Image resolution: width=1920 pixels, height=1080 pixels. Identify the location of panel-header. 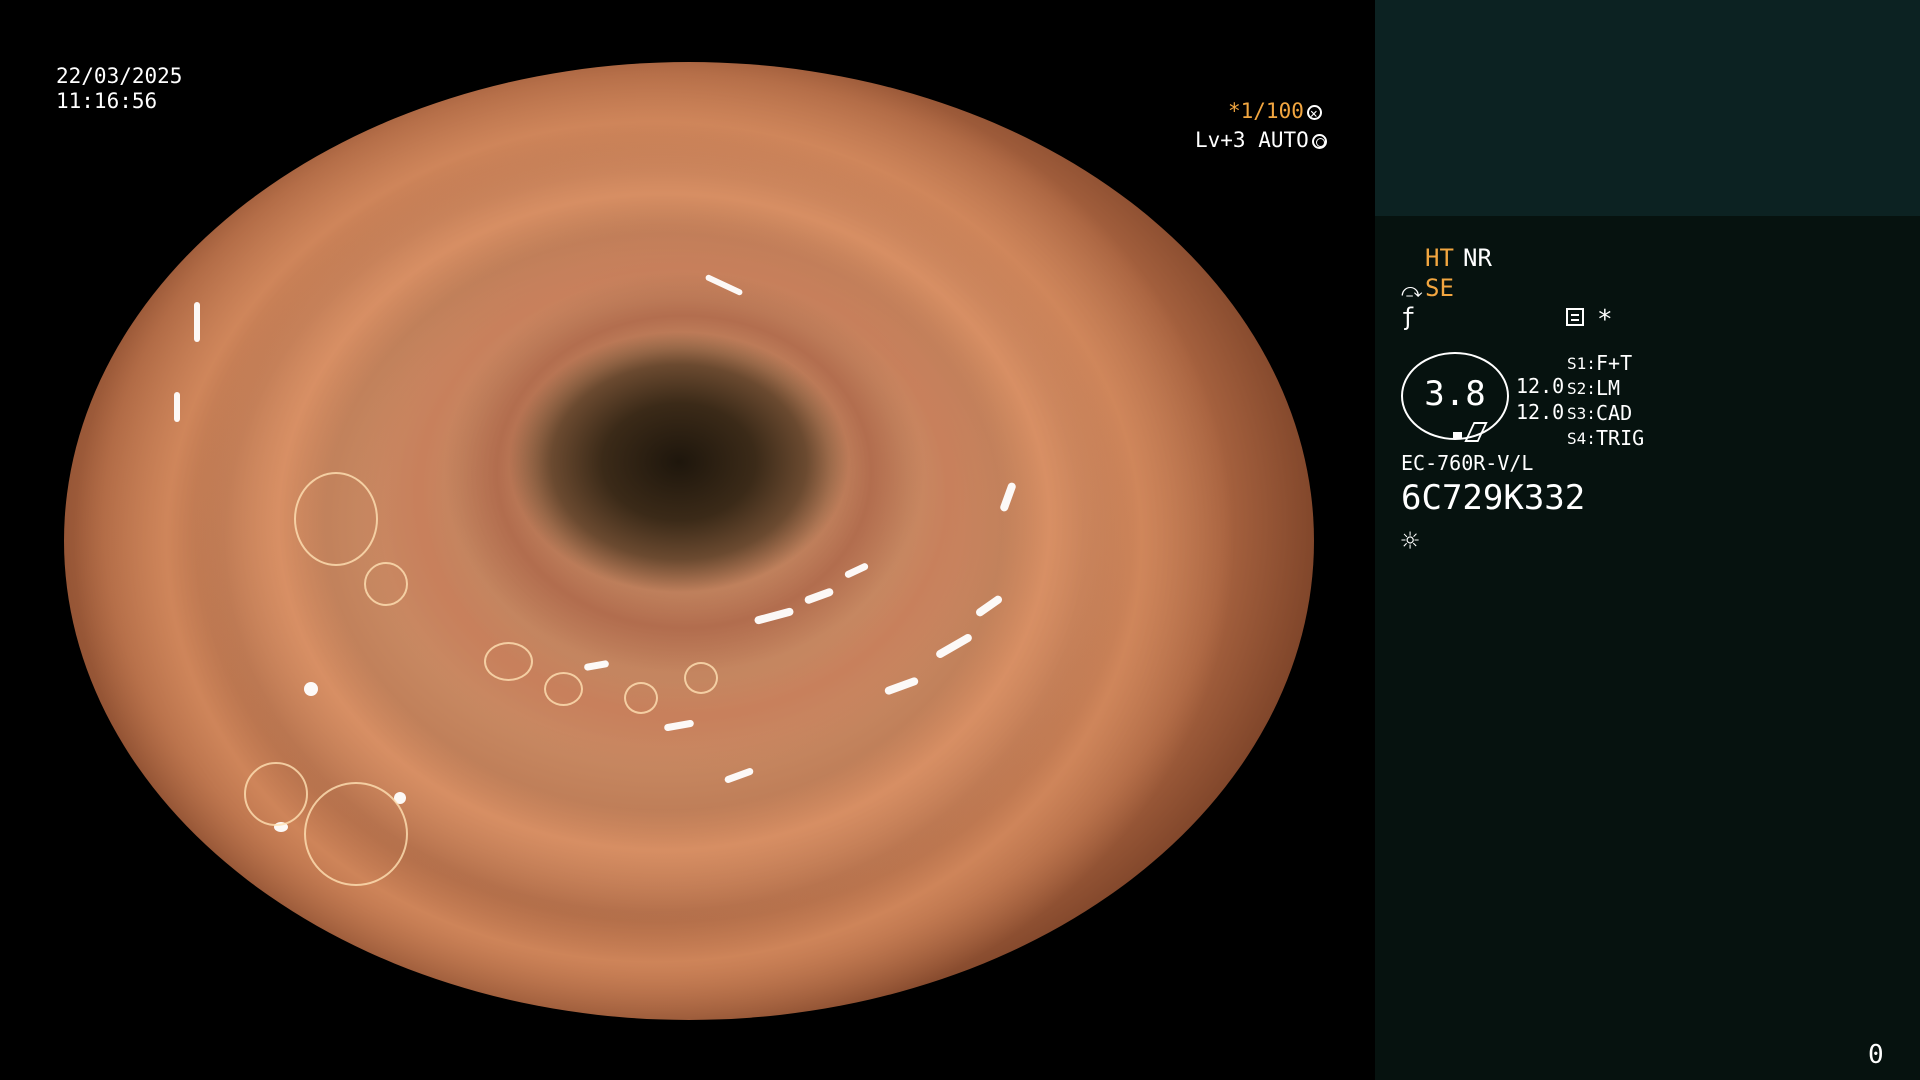
(1647, 108).